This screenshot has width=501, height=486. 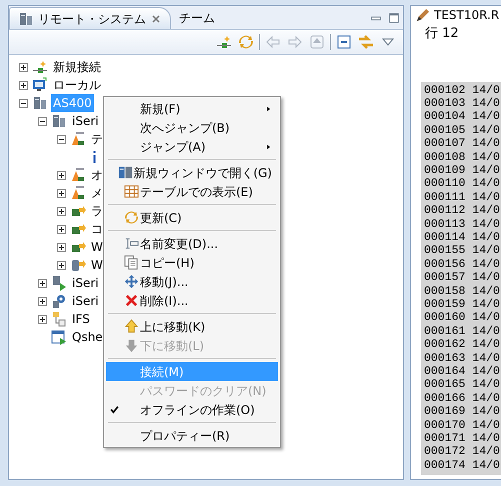 What do you see at coordinates (192, 146) in the screenshot?
I see `menu-item: ジャンプ(A)` at bounding box center [192, 146].